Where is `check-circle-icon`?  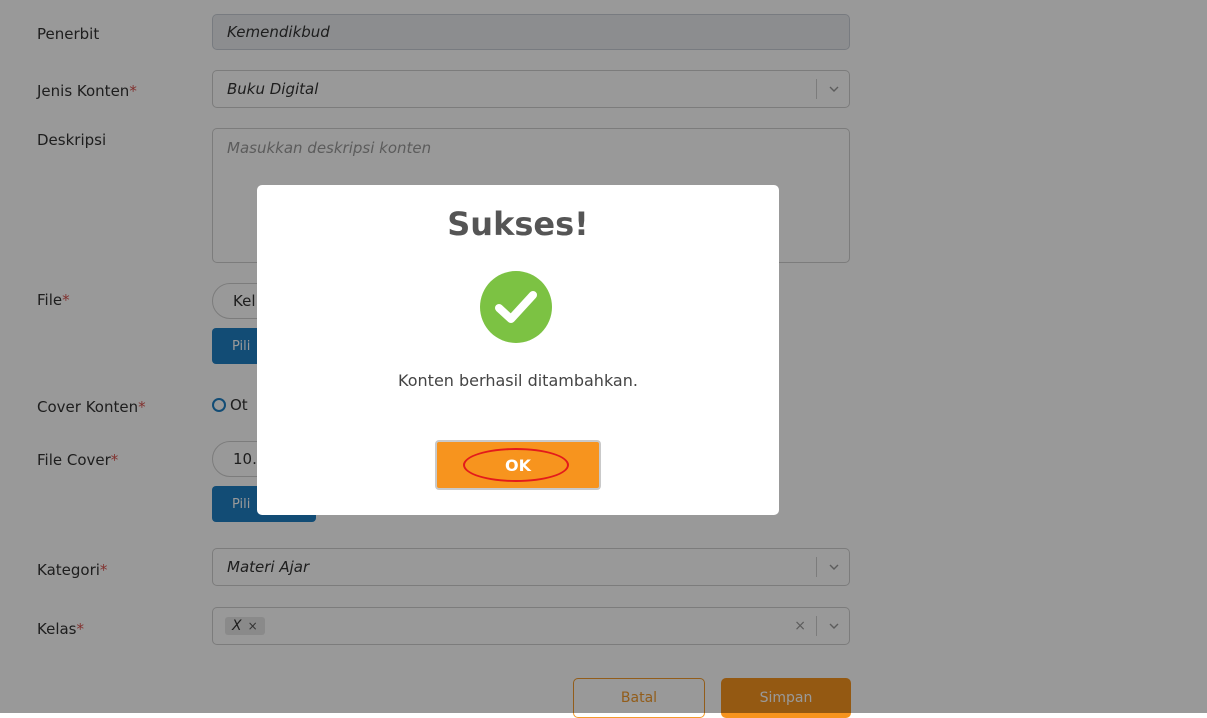 check-circle-icon is located at coordinates (516, 307).